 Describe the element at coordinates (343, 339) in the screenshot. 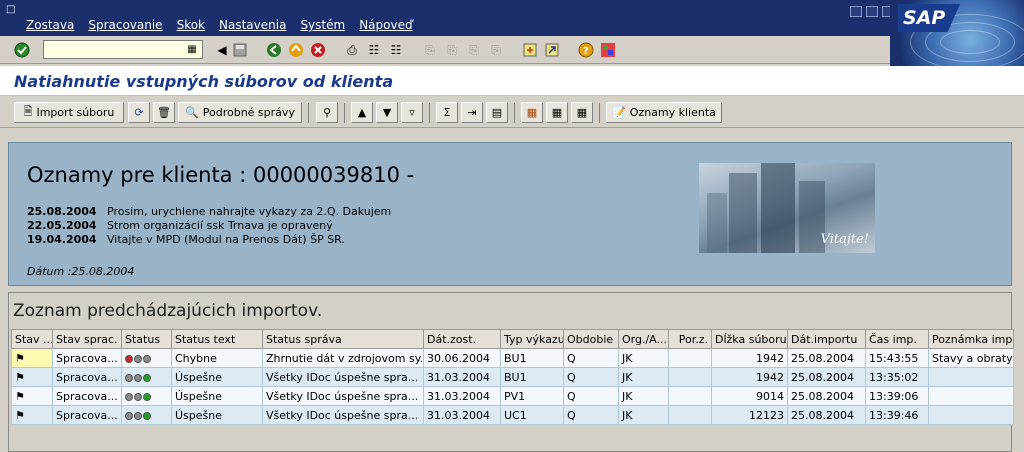

I see `column-header: Status správa` at that location.